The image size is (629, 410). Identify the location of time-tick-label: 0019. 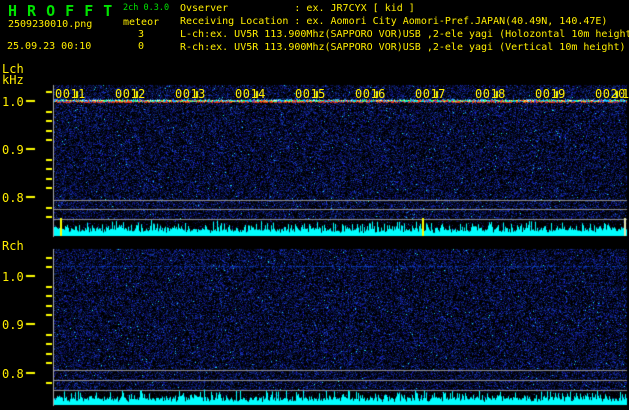
(550, 94).